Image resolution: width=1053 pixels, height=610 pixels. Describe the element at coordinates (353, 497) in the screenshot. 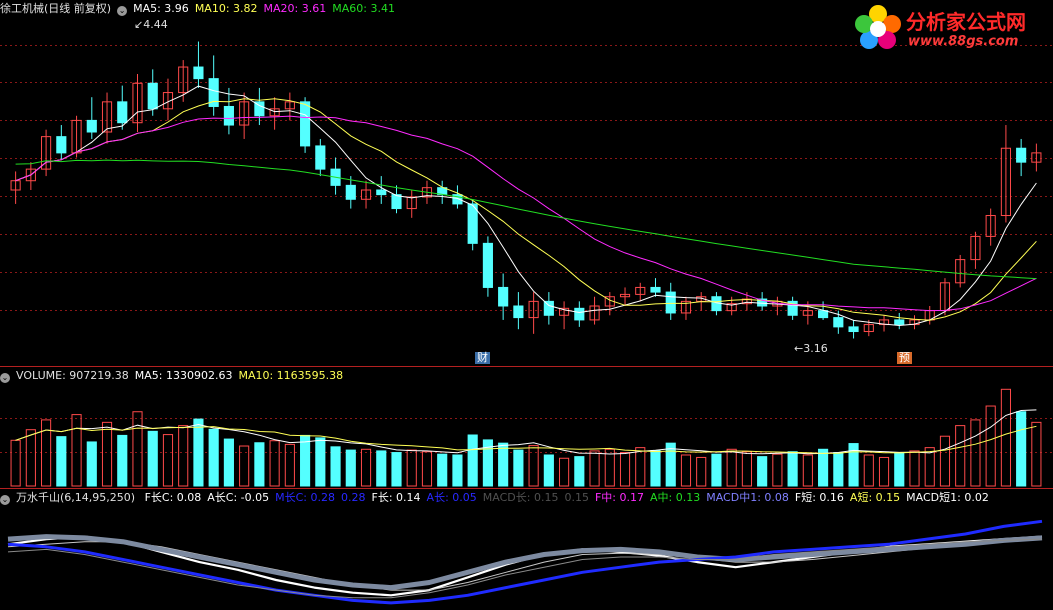

I see `indicator-item: 0.28` at that location.